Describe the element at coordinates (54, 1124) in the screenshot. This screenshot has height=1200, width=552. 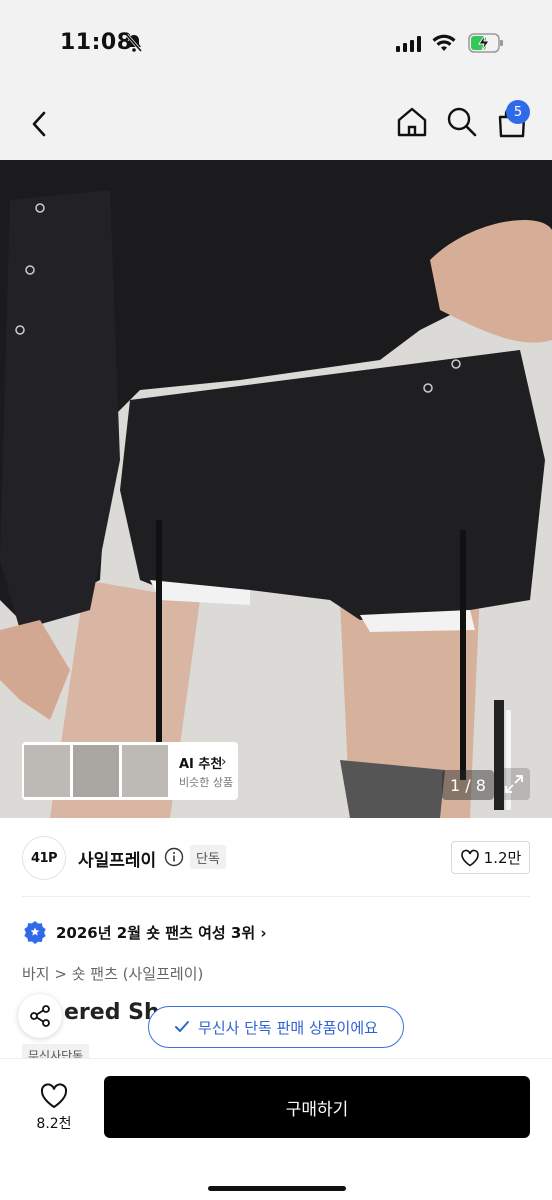
I see `wishlist-count: 8.2천` at that location.